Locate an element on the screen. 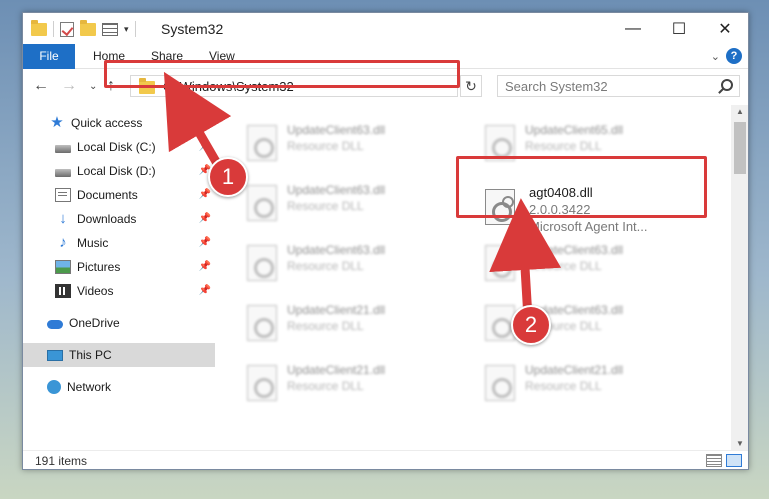 The width and height of the screenshot is (769, 499). file-highlight-box is located at coordinates (581, 187).